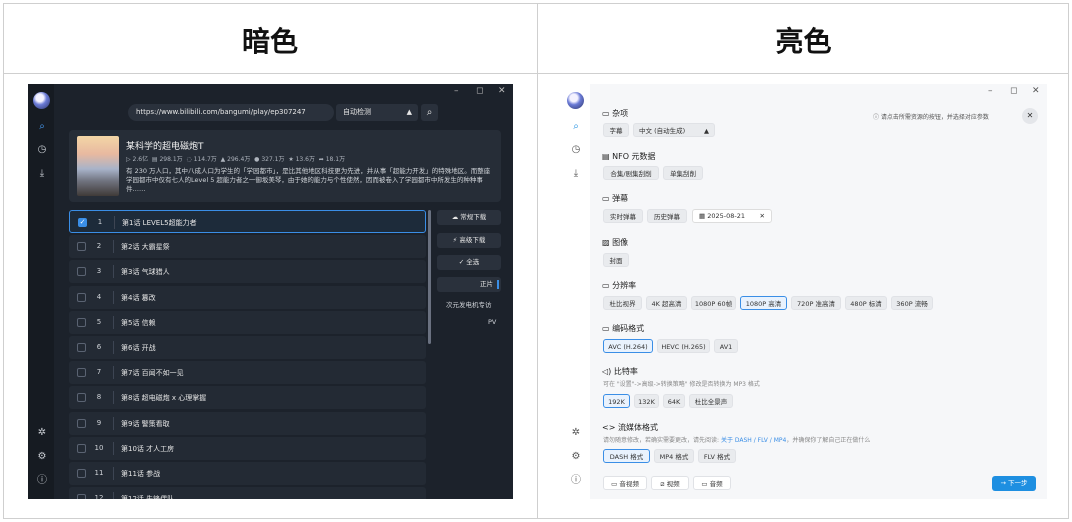 The width and height of the screenshot is (1072, 522). Describe the element at coordinates (1030, 116) in the screenshot. I see `close-panel-button: ✕` at that location.